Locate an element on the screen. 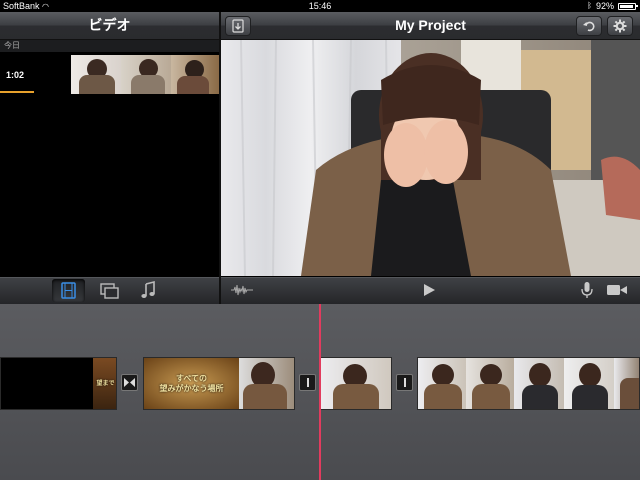 This screenshot has width=640, height=480. timeline-clip: 望まで is located at coordinates (58, 383).